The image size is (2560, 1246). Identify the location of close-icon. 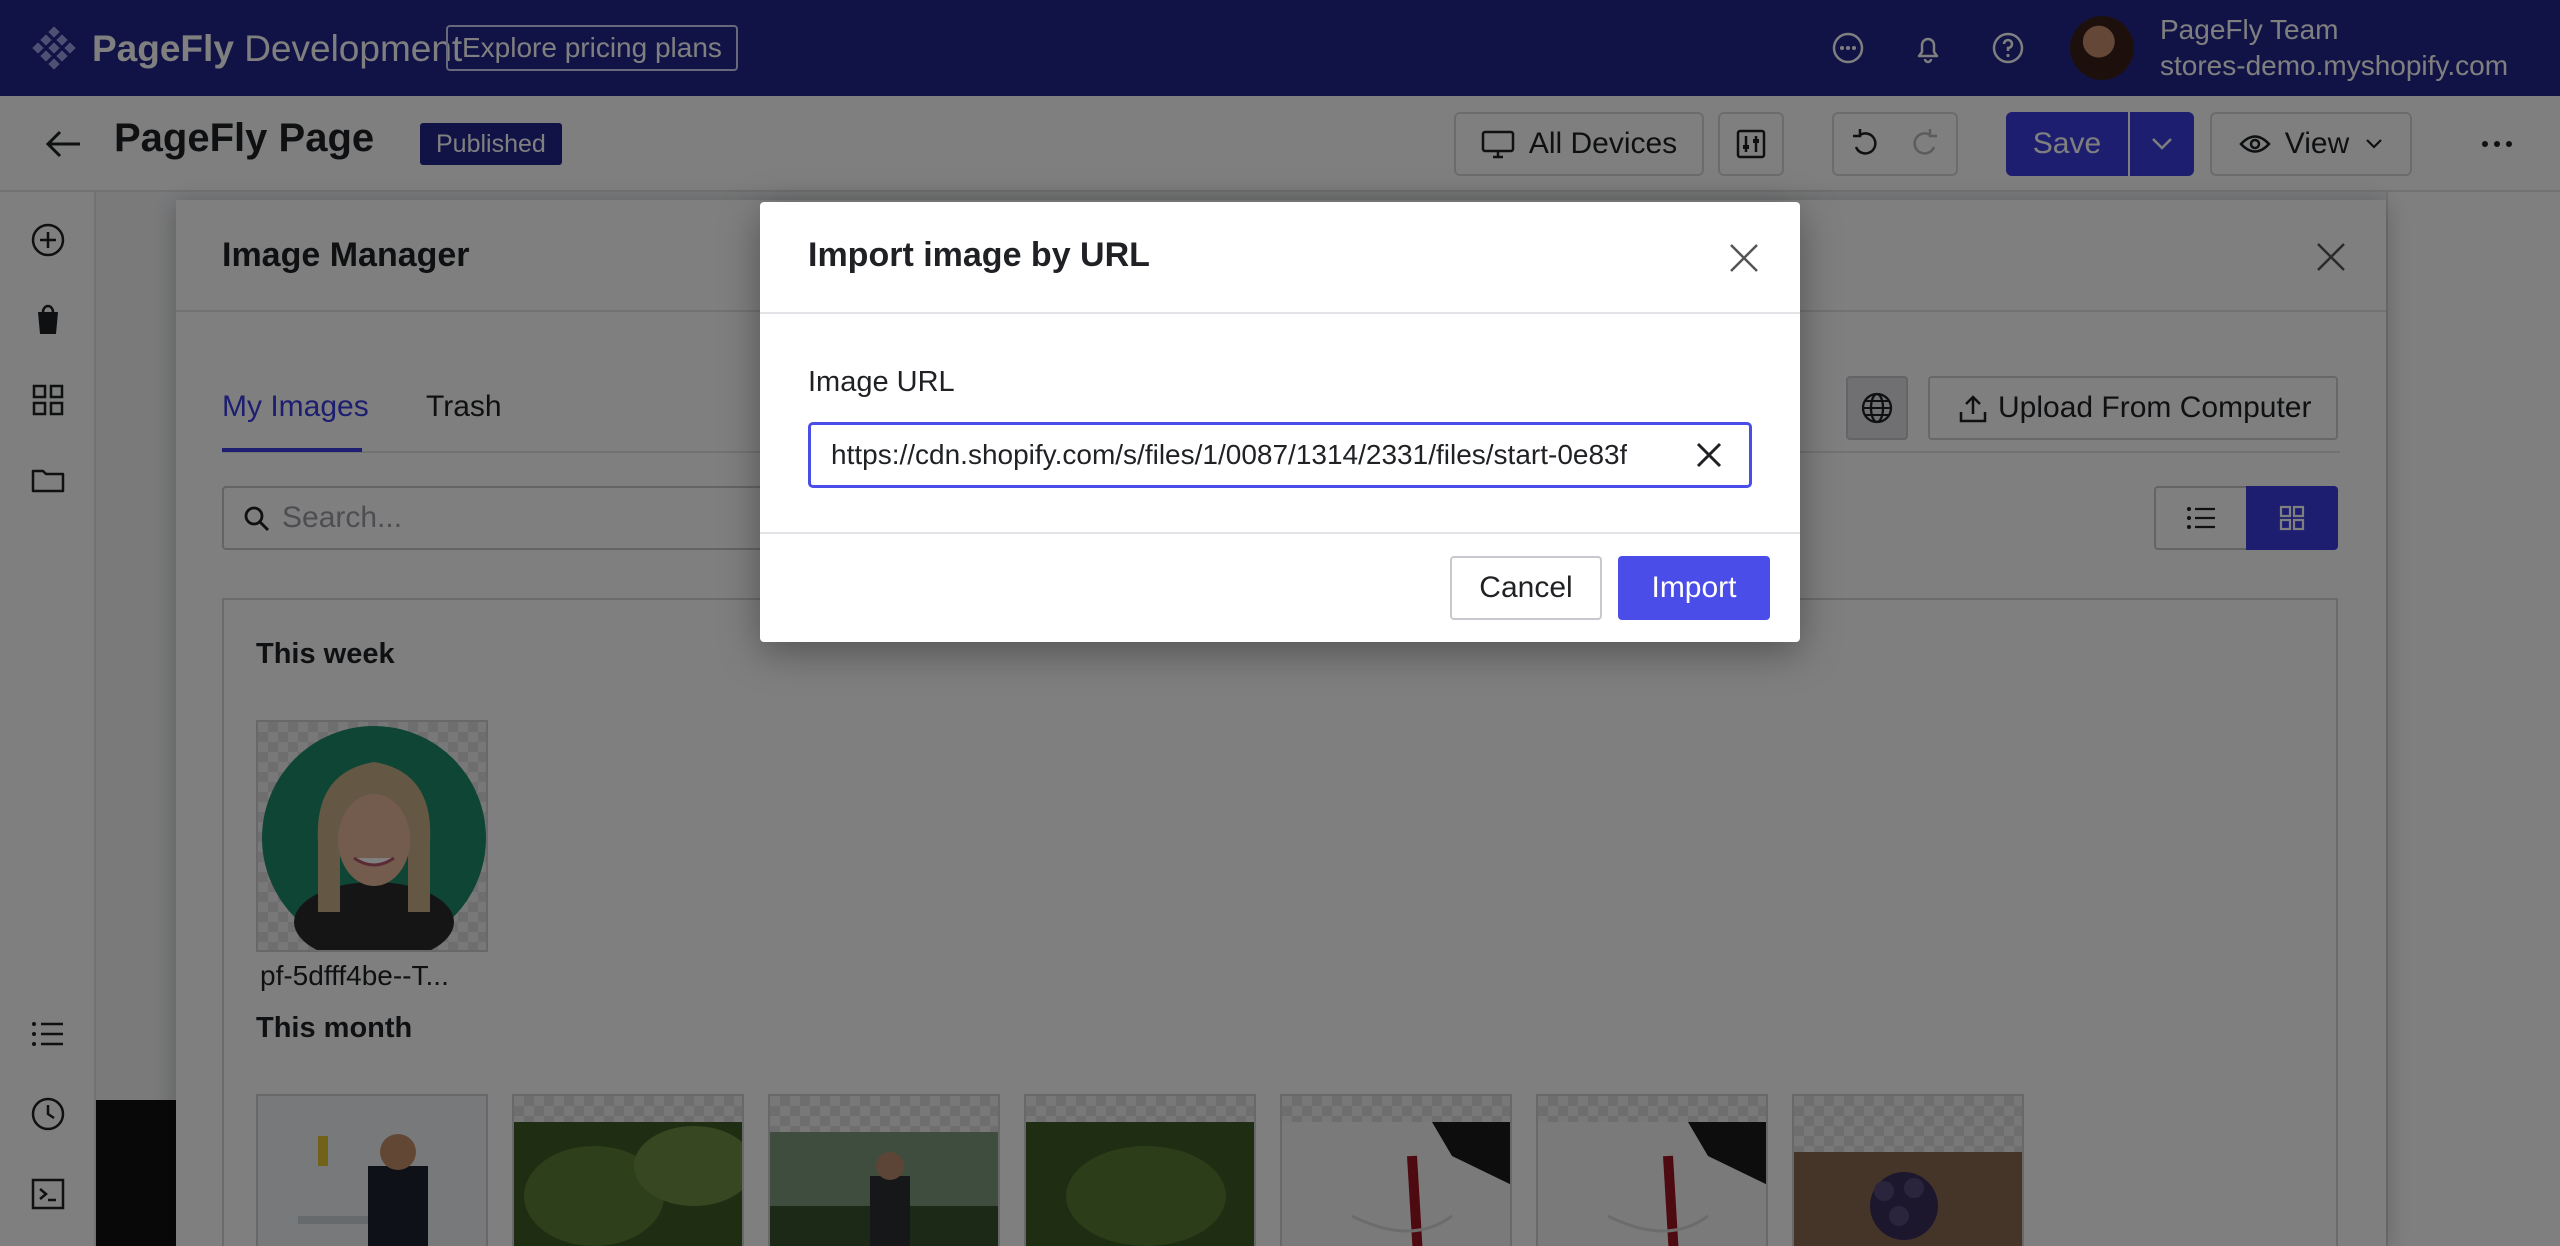
(1744, 258).